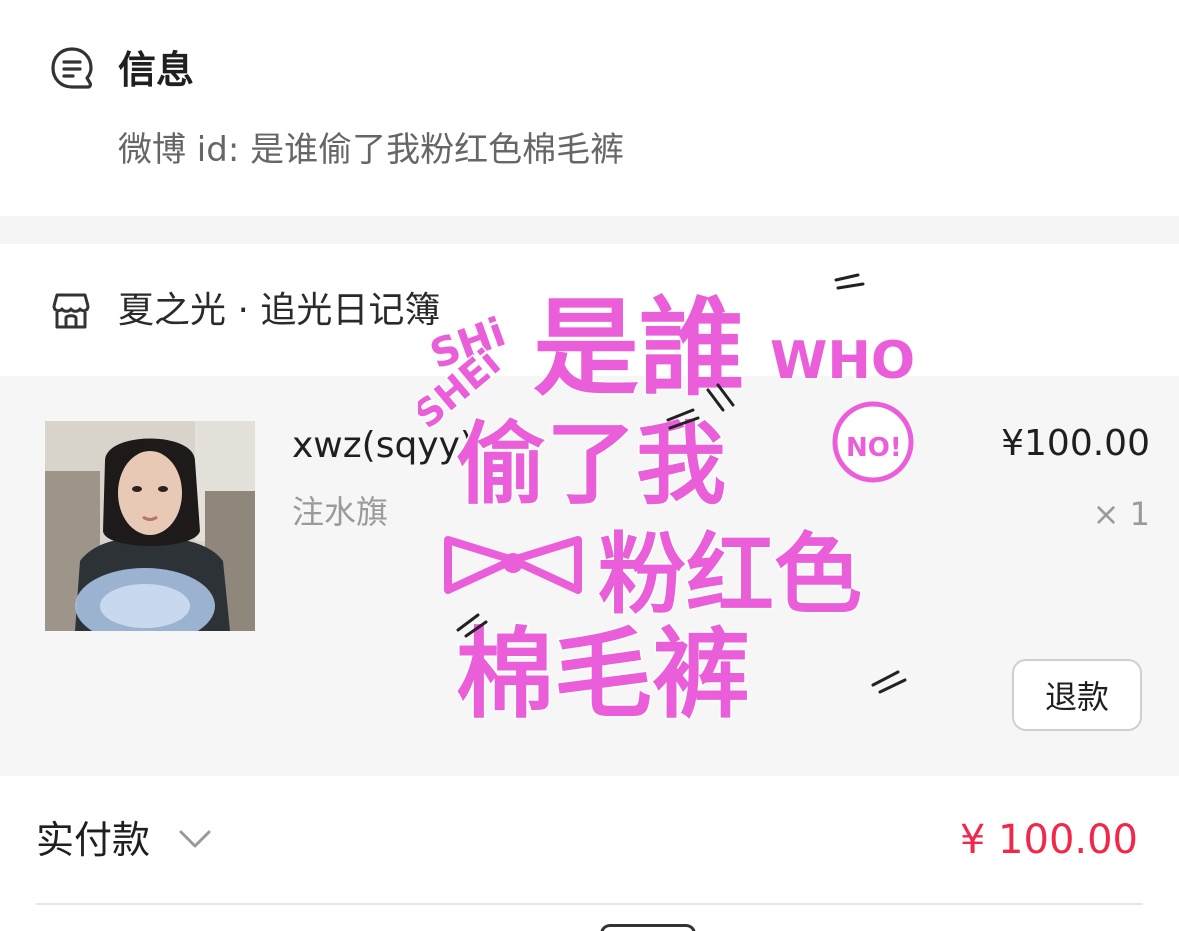  I want to click on divider, so click(589, 904).